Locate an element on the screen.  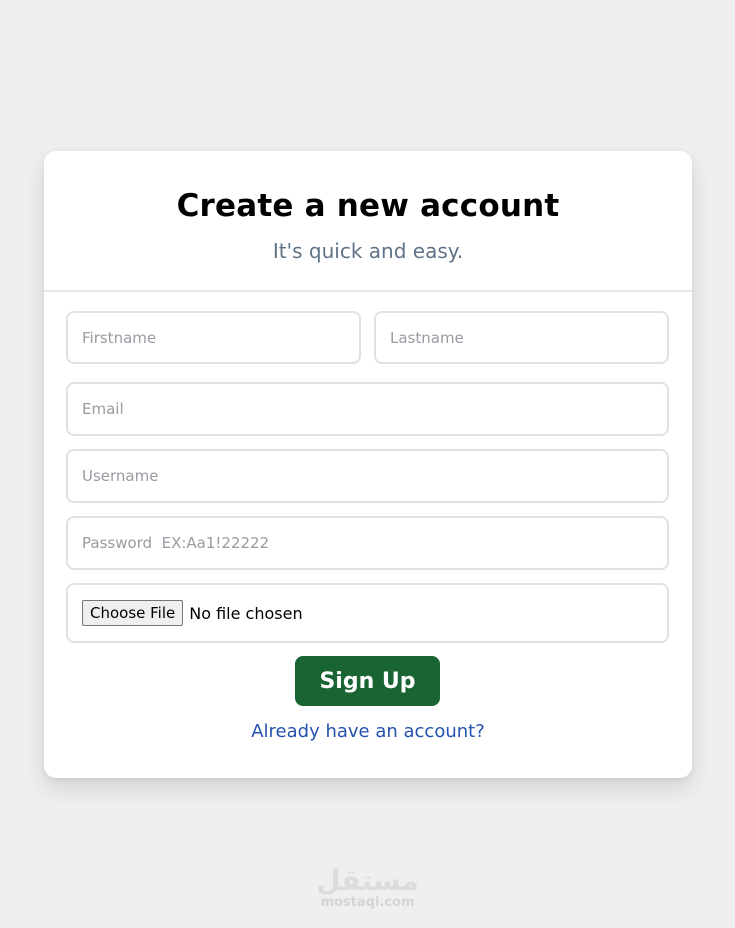
watermark-site: mostaqi.com is located at coordinates (367, 902).